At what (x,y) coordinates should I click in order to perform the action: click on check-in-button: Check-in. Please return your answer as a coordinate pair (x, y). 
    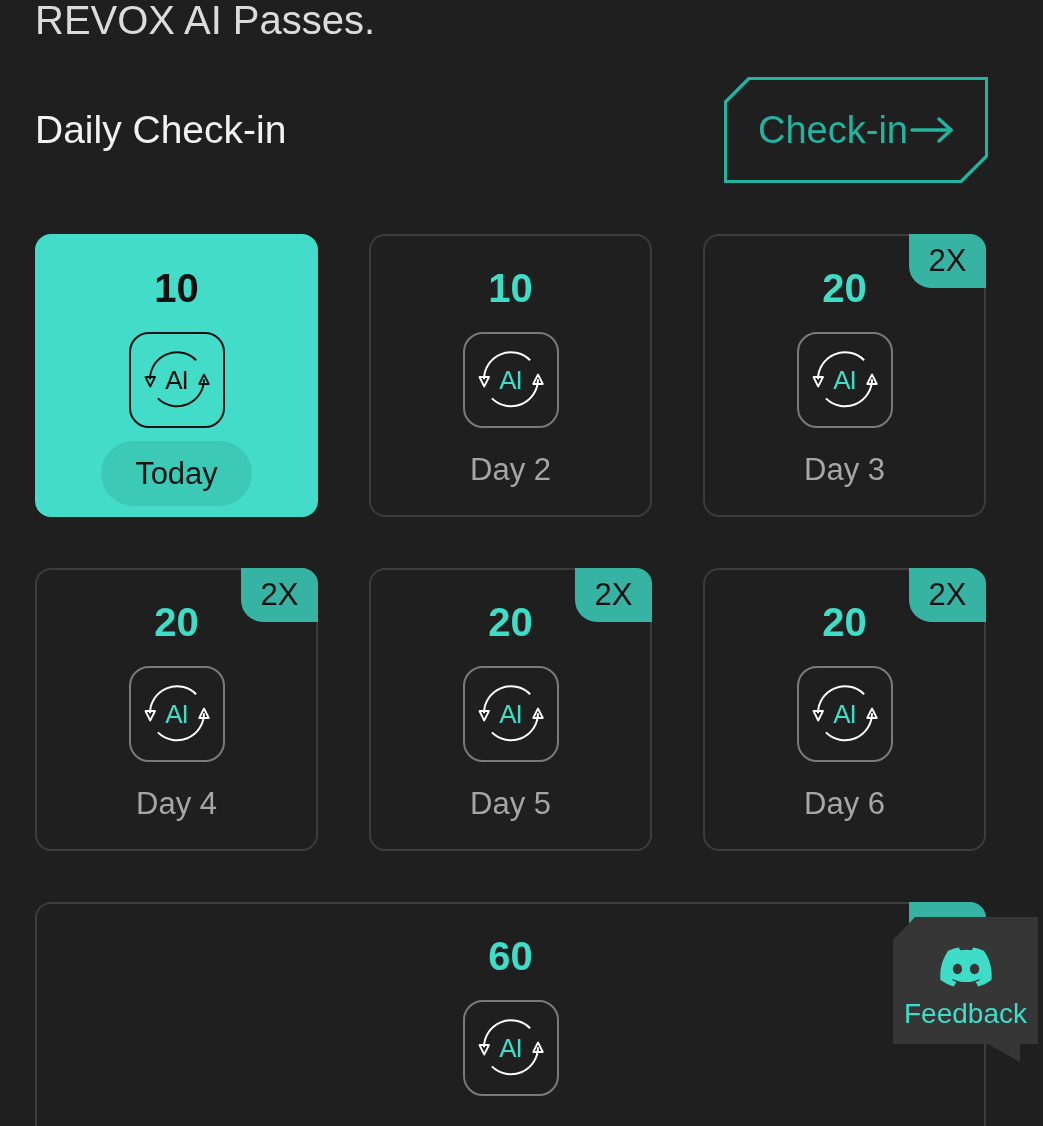
    Looking at the image, I should click on (856, 130).